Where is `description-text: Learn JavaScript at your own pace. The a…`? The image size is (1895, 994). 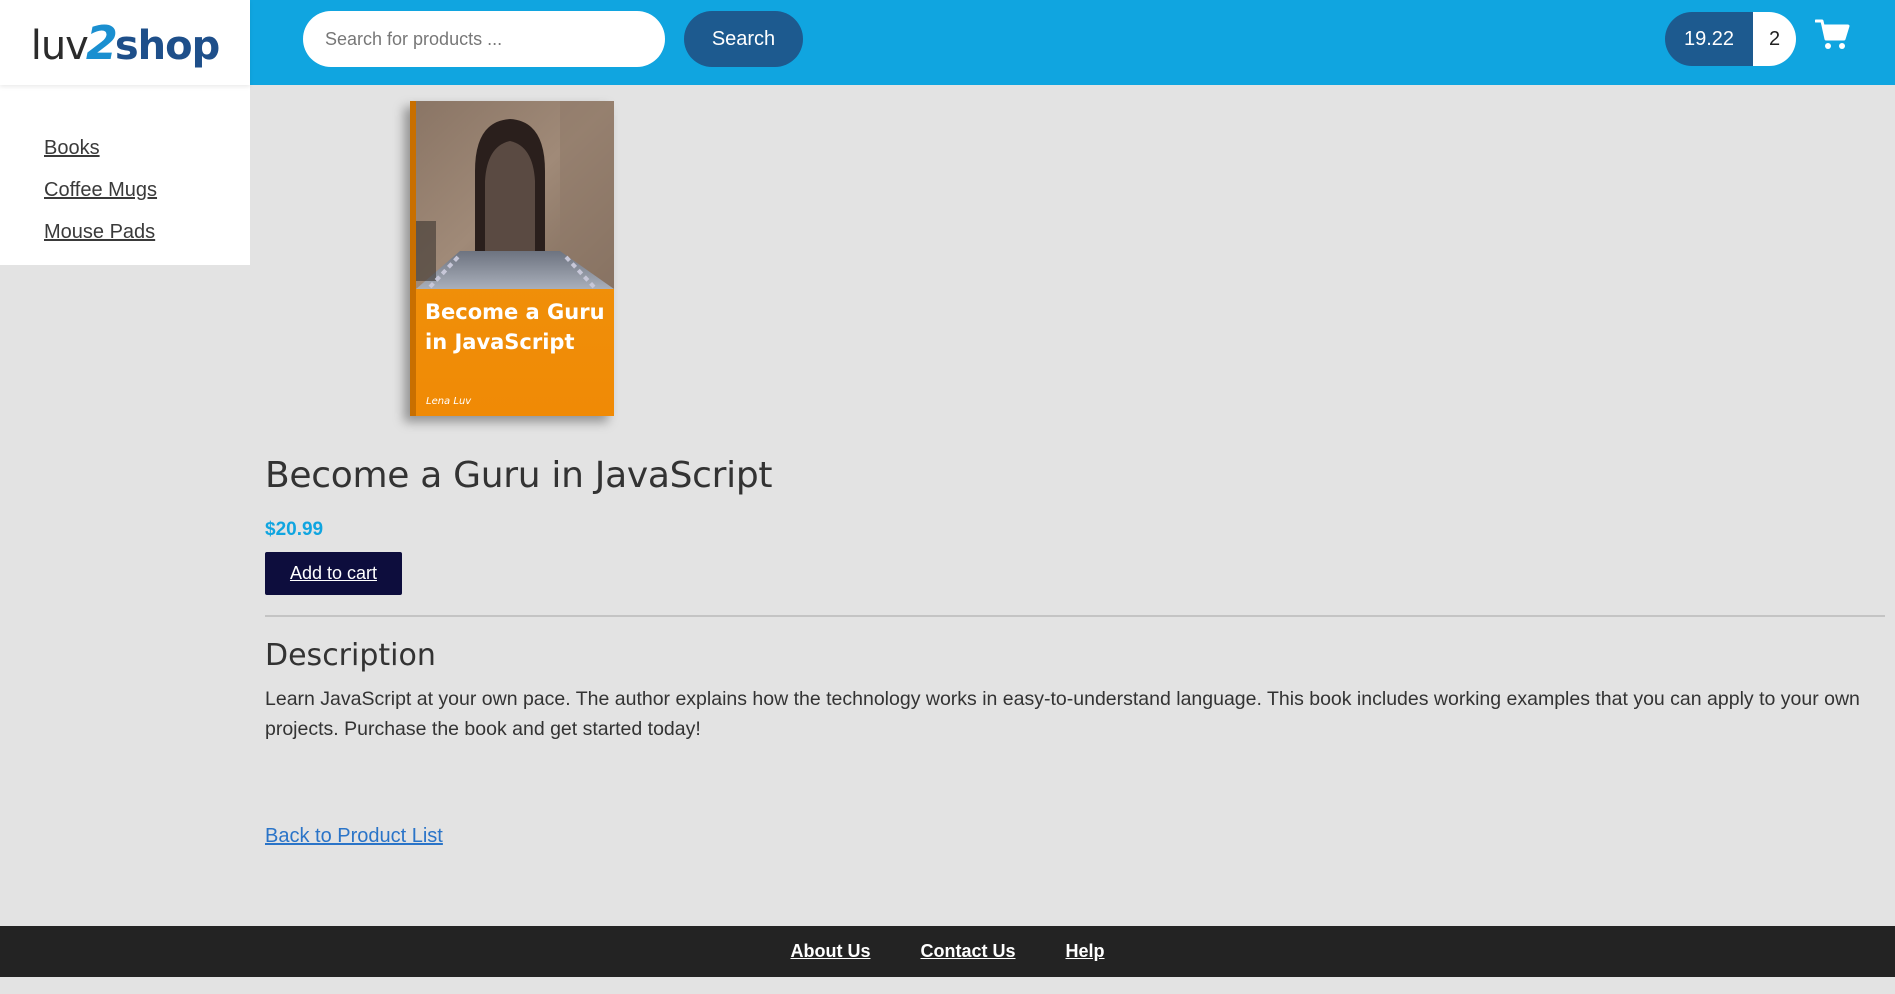
description-text: Learn JavaScript at your own pace. The a… is located at coordinates (1062, 714).